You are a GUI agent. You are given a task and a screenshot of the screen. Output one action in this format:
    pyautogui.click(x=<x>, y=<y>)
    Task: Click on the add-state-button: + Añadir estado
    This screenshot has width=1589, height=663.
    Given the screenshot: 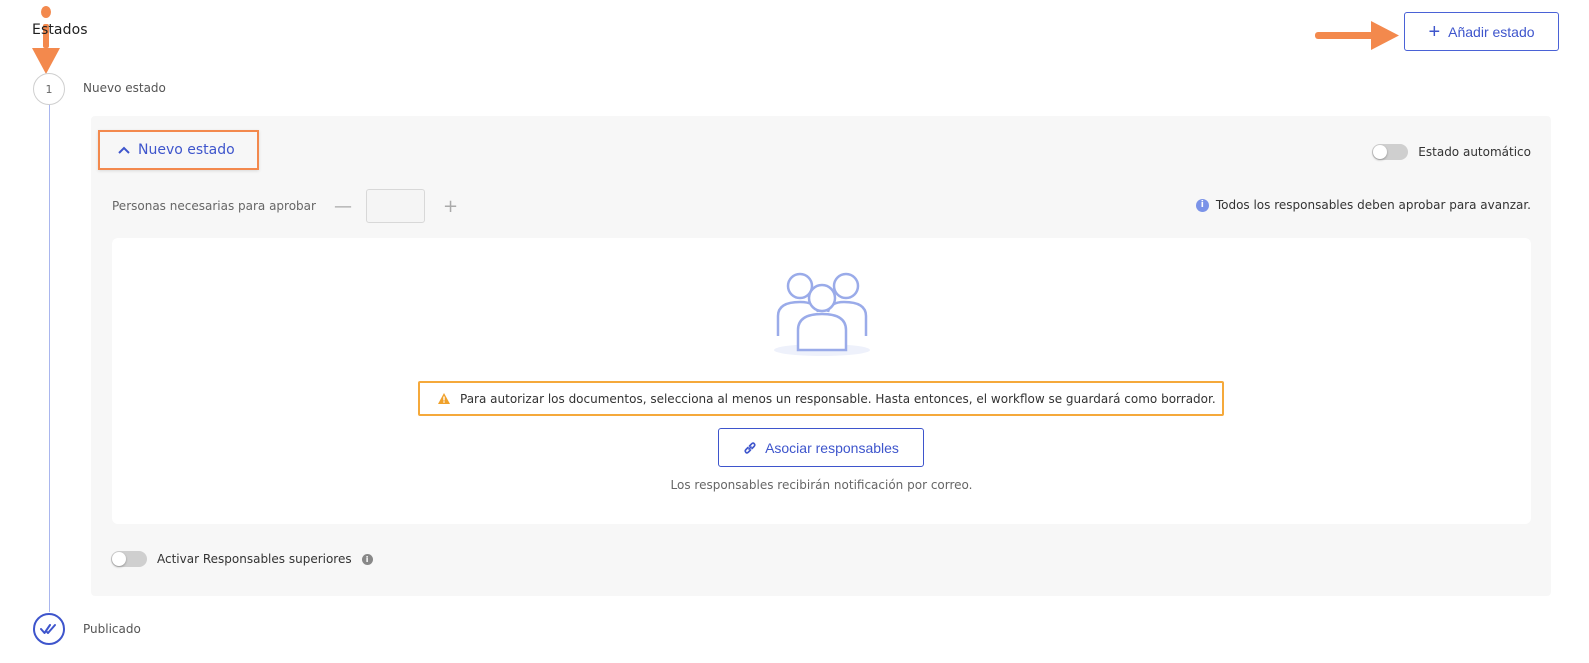 What is the action you would take?
    pyautogui.click(x=1481, y=31)
    